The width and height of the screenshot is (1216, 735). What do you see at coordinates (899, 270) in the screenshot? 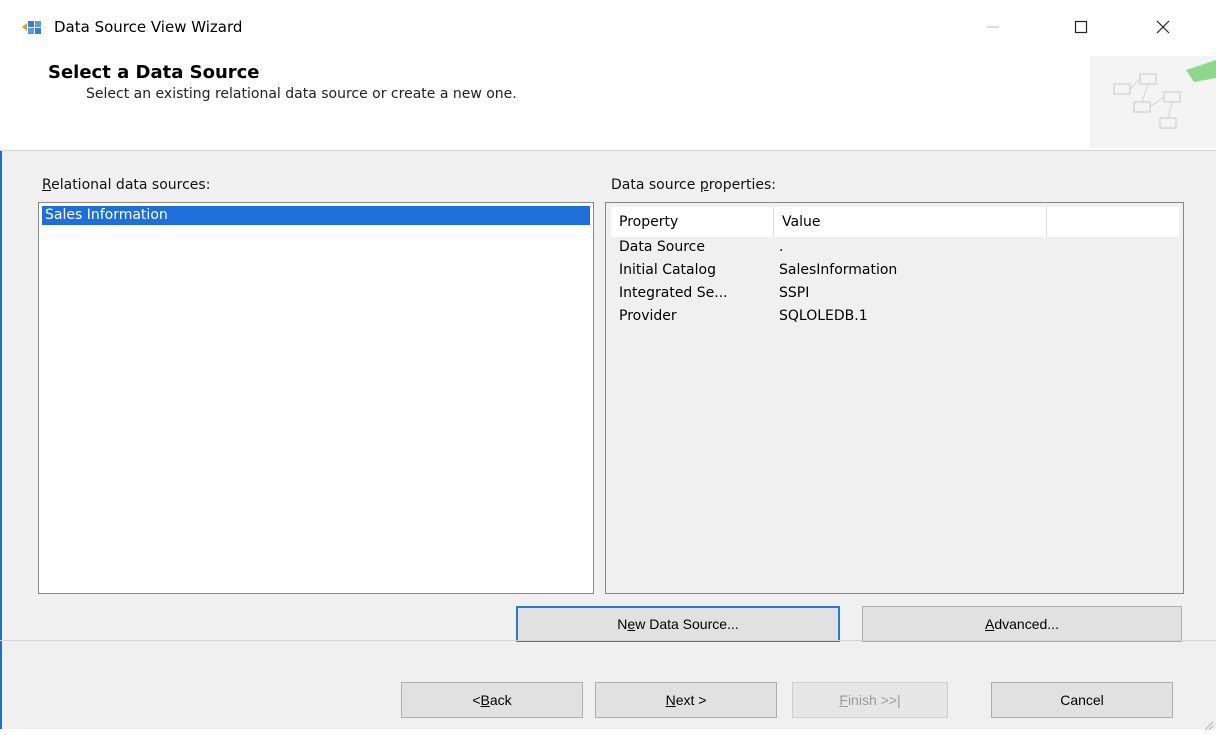
I see `table-row: Initial Catalog SalesInformation` at bounding box center [899, 270].